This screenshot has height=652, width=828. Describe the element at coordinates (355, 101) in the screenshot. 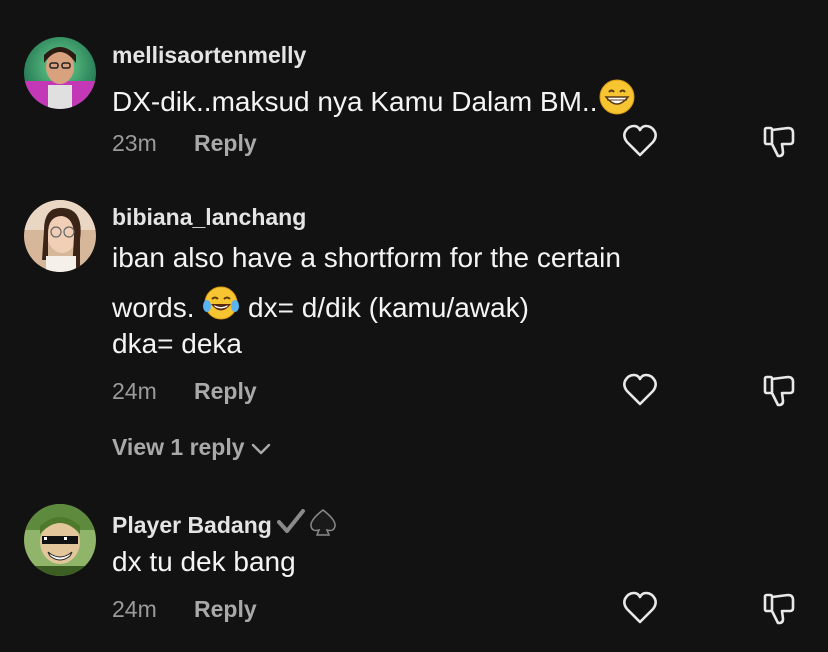

I see `comment-text-line: DX-dik..maksud nya Kamu Dalam BM..` at that location.